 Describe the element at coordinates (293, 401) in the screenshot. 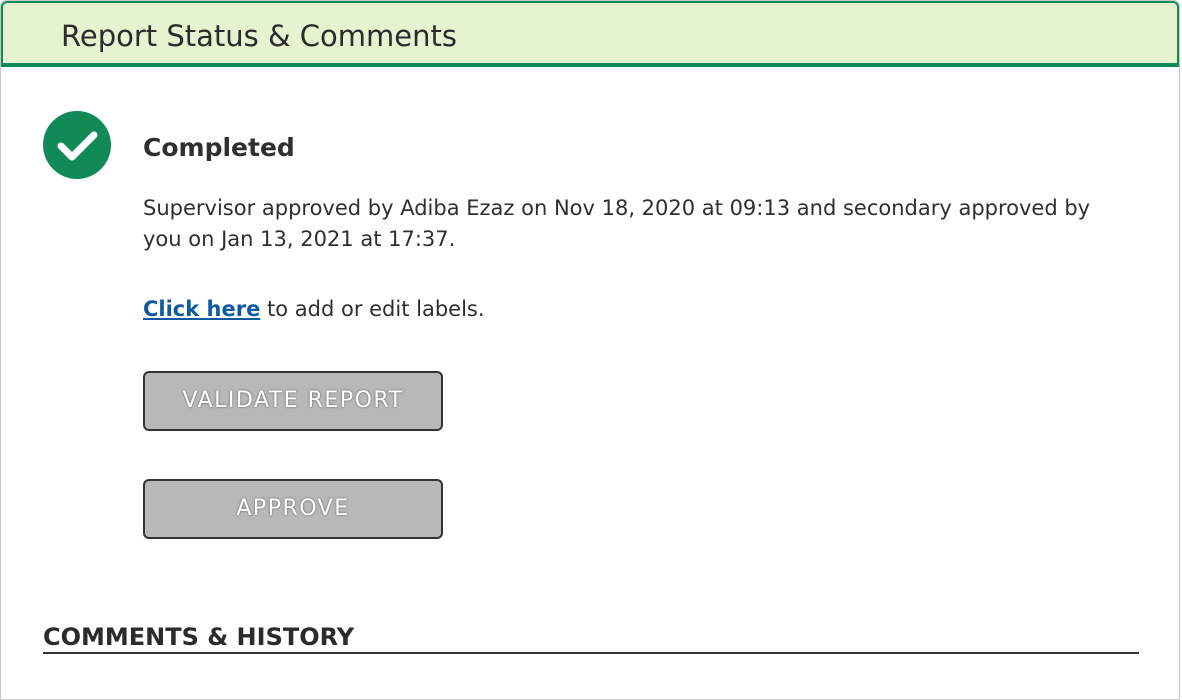

I see `validate-report-button: VALIDATE REPORT` at that location.